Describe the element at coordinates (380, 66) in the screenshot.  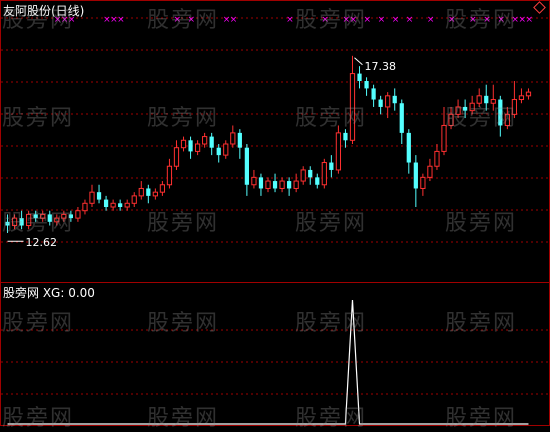
I see `high-price-label: 17.38` at that location.